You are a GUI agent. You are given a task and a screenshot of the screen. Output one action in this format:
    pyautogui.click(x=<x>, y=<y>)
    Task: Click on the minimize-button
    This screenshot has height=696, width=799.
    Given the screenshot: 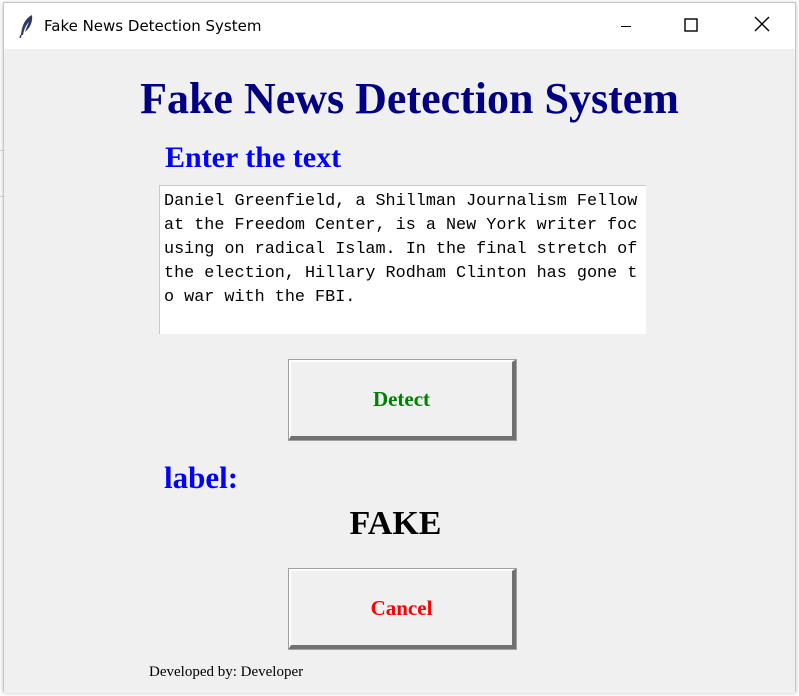 What is the action you would take?
    pyautogui.click(x=626, y=26)
    